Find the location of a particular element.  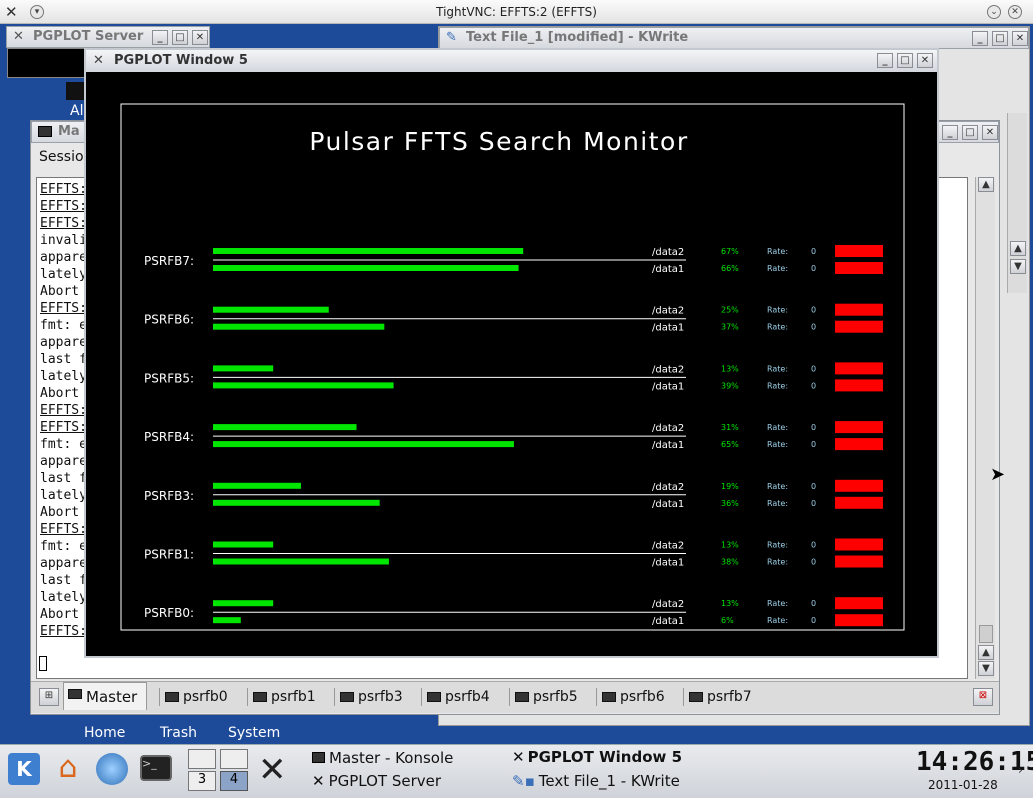

desktop-icon-partial is located at coordinates (76, 91).